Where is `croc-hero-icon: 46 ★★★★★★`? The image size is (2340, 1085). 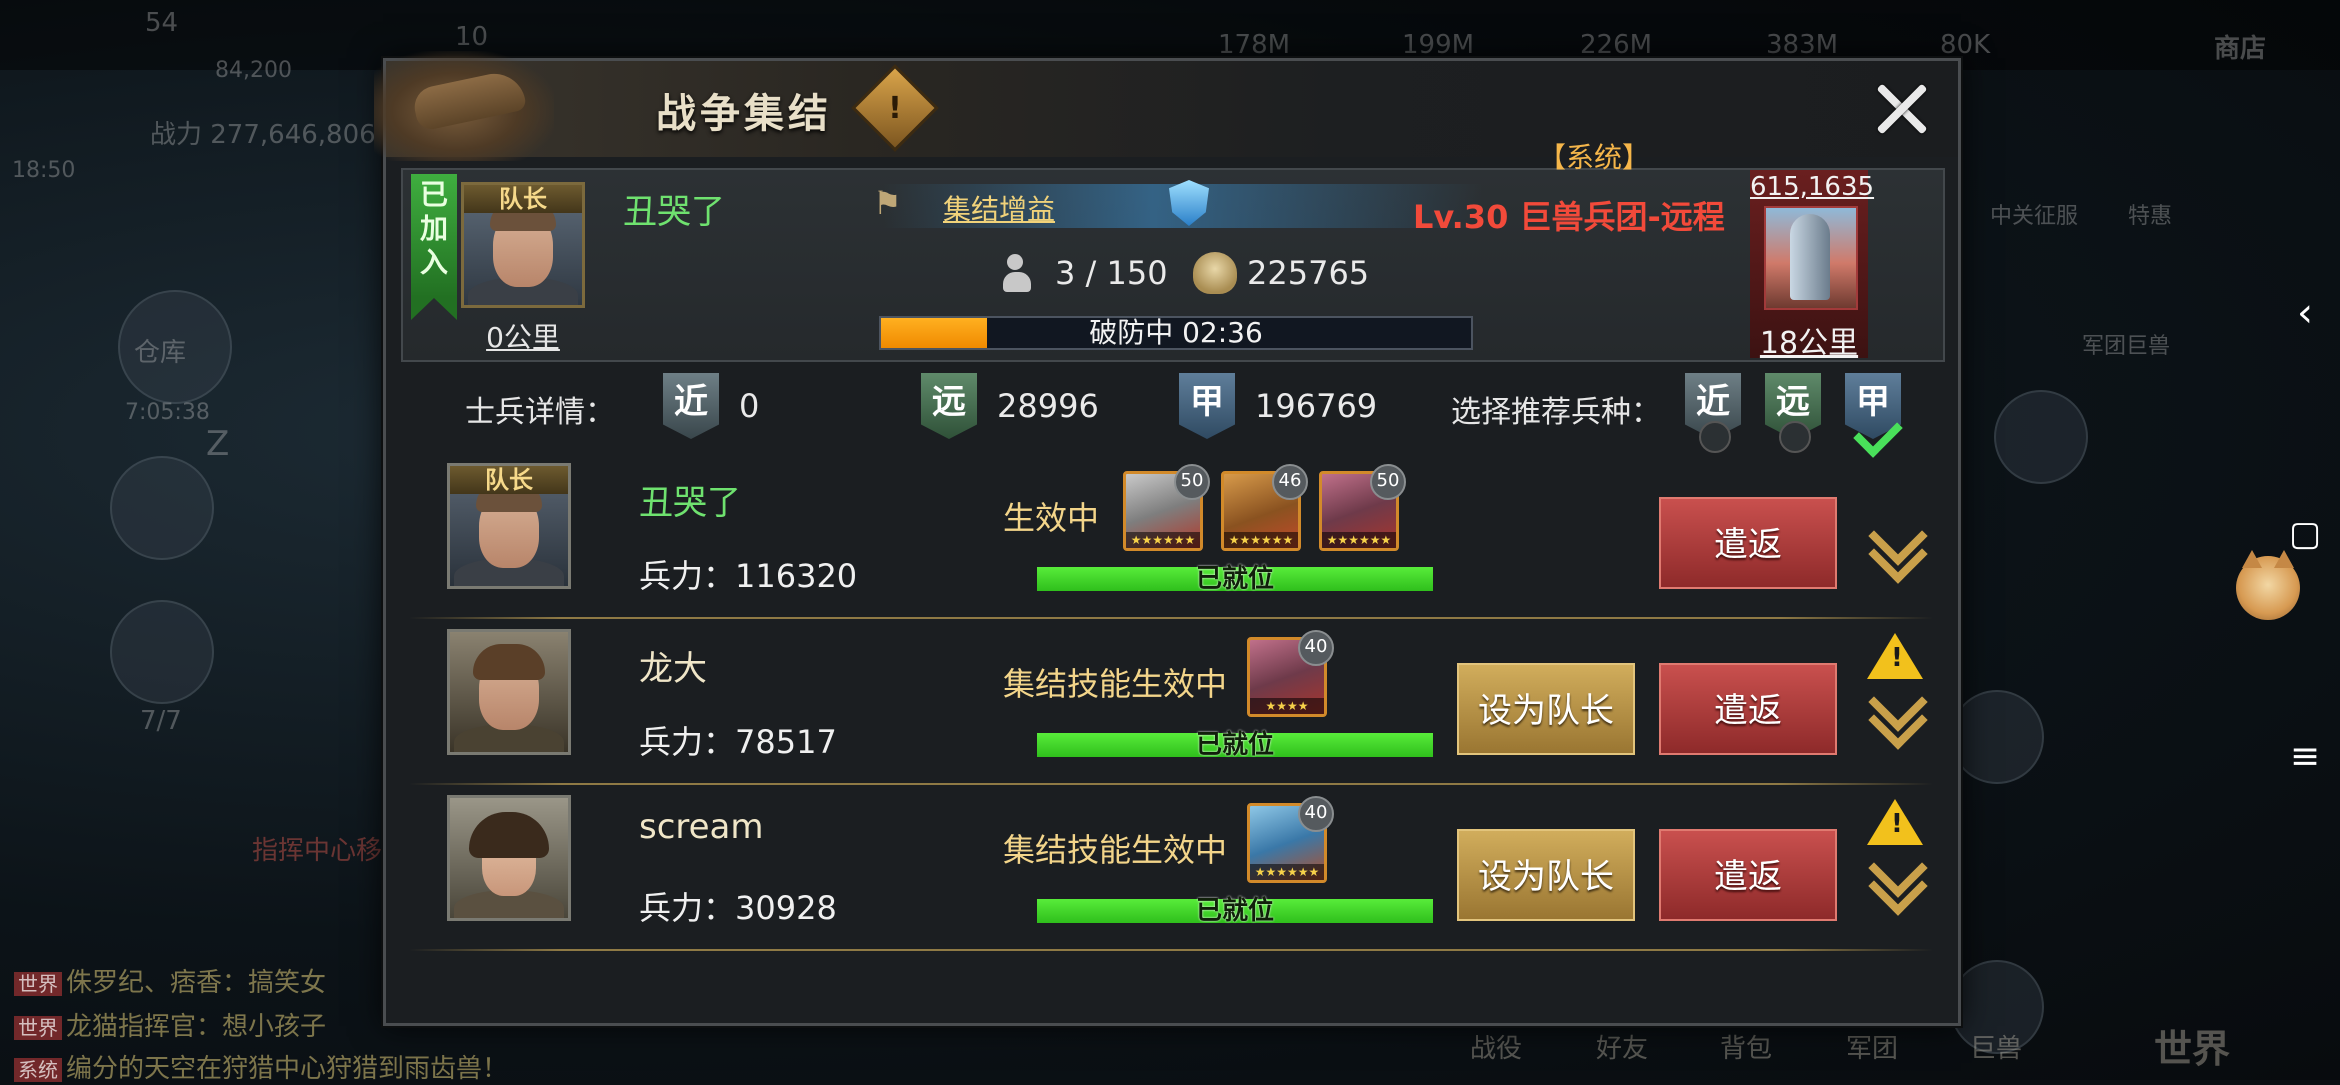
croc-hero-icon: 46 ★★★★★★ is located at coordinates (1264, 507).